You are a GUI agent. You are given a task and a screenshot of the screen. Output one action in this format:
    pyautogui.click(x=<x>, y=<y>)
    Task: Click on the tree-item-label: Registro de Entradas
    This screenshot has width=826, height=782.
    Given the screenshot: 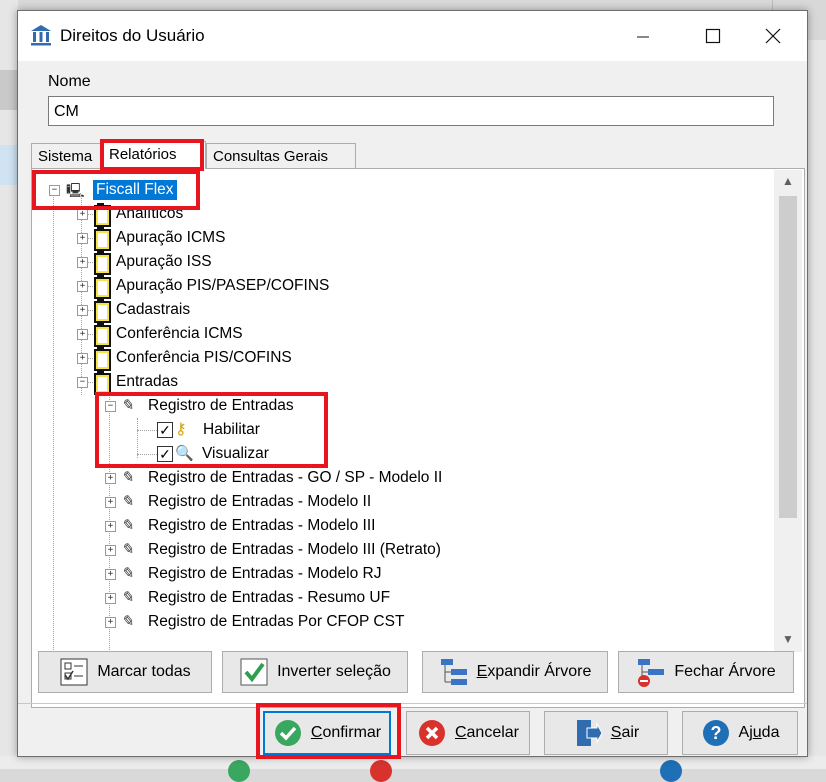 What is the action you would take?
    pyautogui.click(x=221, y=405)
    